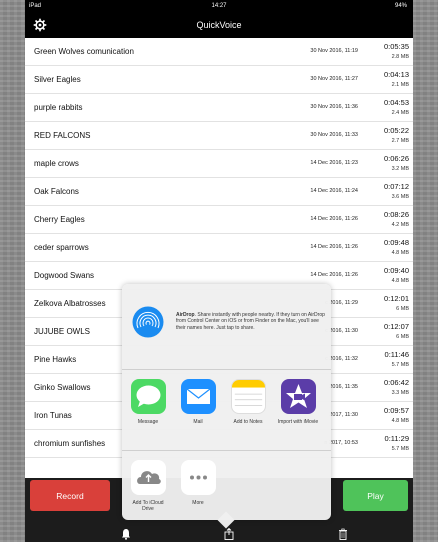  What do you see at coordinates (229, 534) in the screenshot?
I see `share-icon` at bounding box center [229, 534].